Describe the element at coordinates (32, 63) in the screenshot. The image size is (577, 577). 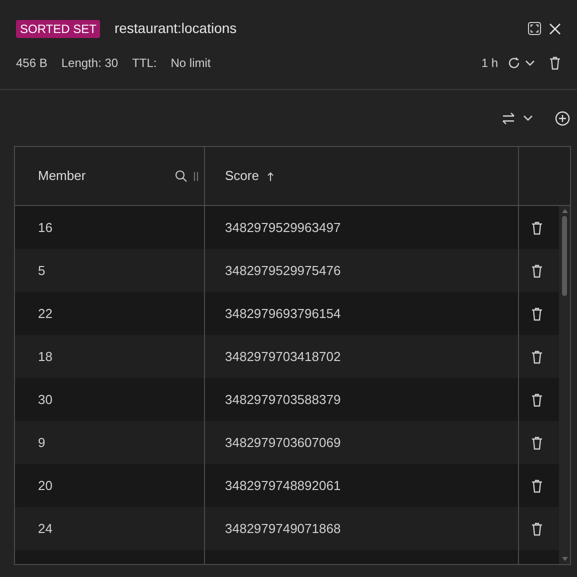
I see `key-size: 456 B` at that location.